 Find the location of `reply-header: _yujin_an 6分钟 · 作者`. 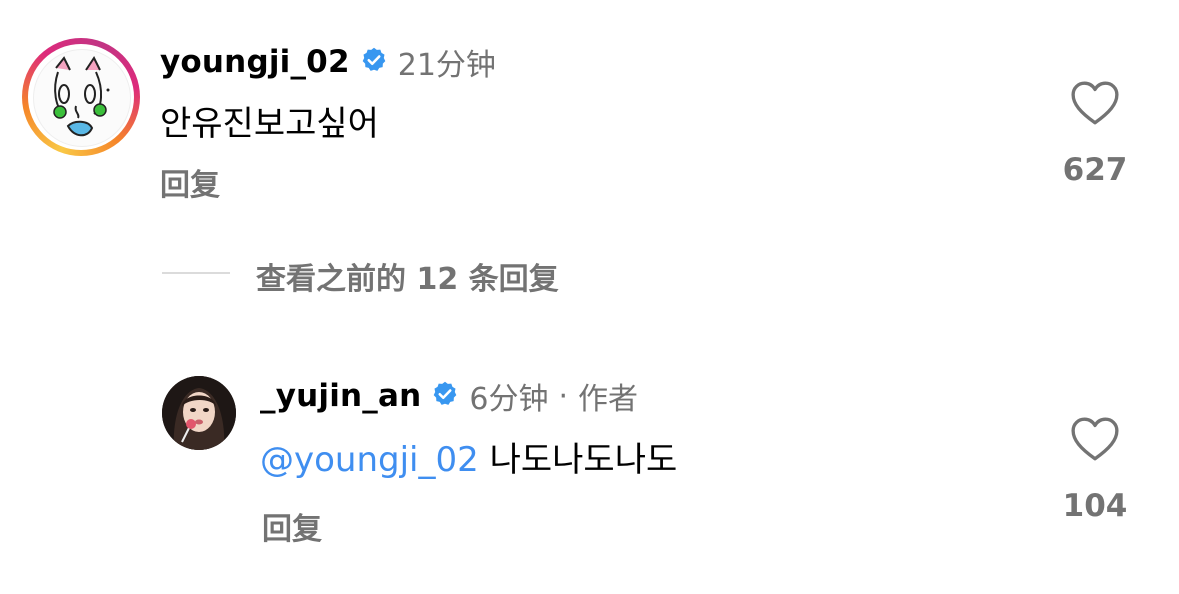

reply-header: _yujin_an 6分钟 · 作者 is located at coordinates (449, 396).